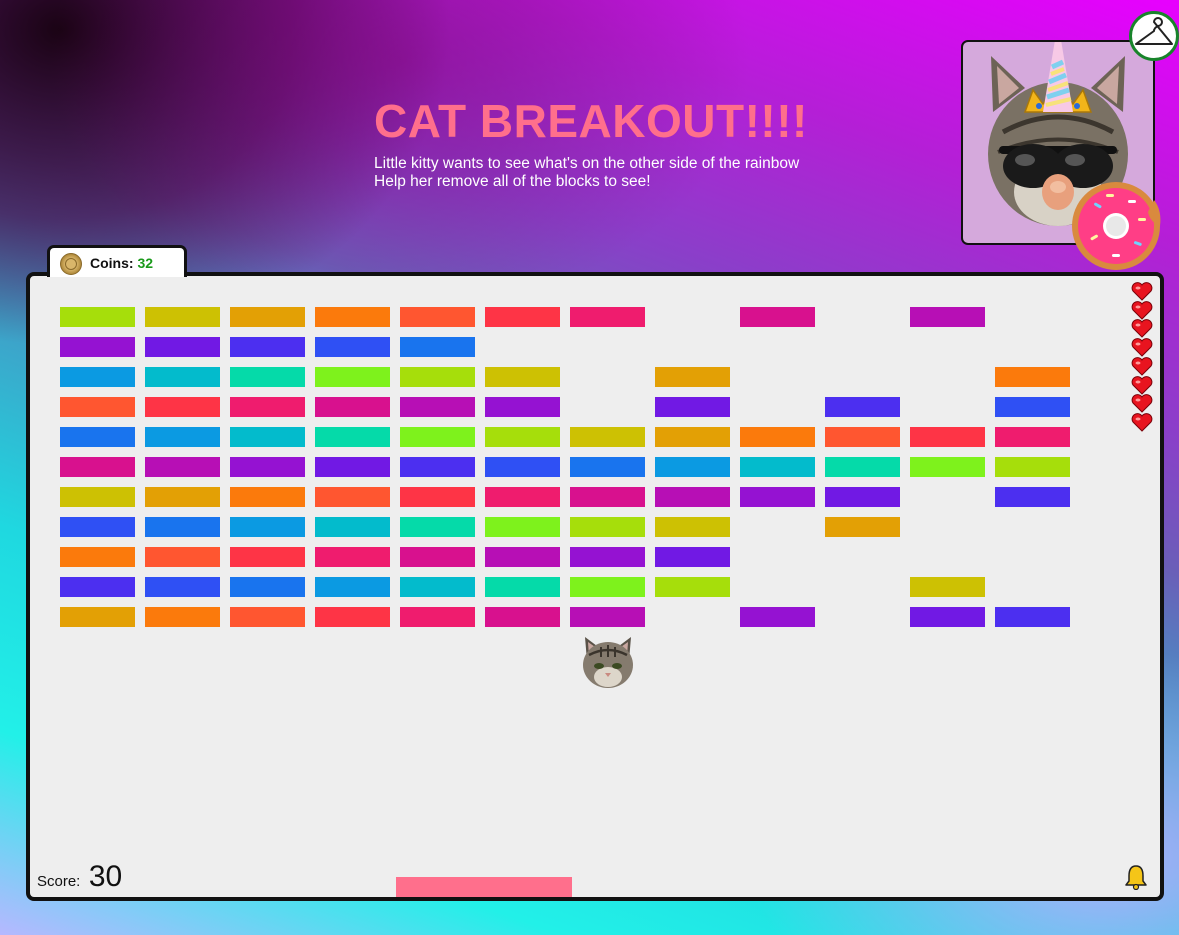 This screenshot has height=935, width=1179. Describe the element at coordinates (112, 263) in the screenshot. I see `coins-label: Coins:` at that location.